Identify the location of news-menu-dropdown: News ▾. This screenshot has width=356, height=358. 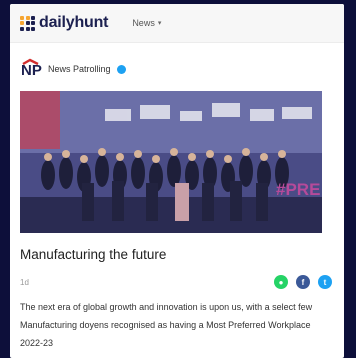
(146, 23).